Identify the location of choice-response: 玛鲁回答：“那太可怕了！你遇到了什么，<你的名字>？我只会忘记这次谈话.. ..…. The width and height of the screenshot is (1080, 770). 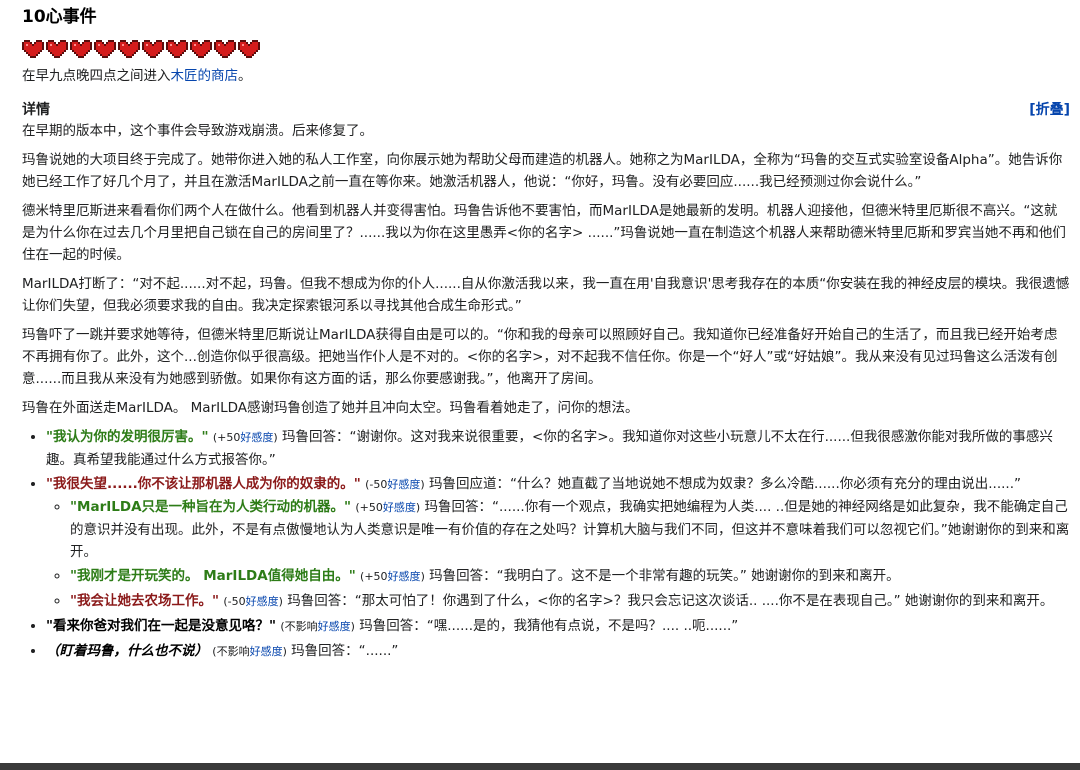
(668, 601).